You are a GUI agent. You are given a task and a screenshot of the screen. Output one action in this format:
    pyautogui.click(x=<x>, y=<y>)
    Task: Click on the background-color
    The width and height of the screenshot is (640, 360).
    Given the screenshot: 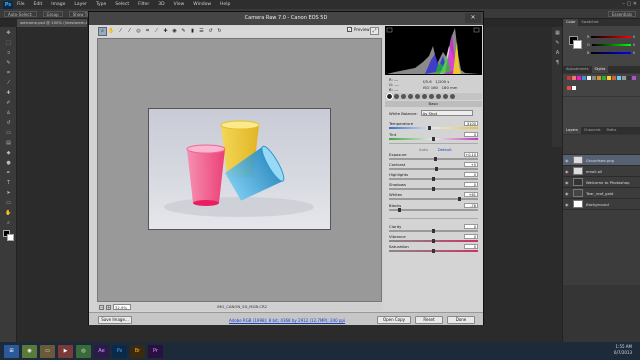 What is the action you would take?
    pyautogui.click(x=577, y=44)
    